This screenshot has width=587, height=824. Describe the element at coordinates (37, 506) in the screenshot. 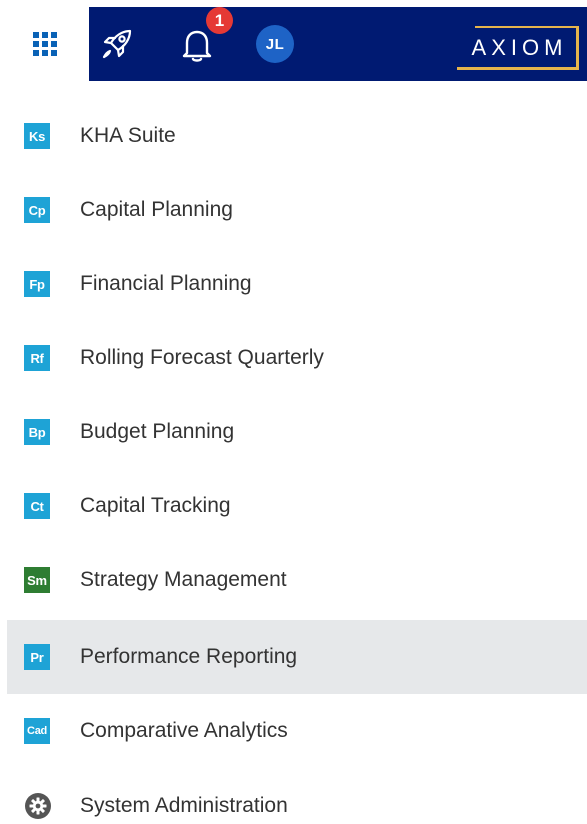

I see `app-badge: Ct` at that location.